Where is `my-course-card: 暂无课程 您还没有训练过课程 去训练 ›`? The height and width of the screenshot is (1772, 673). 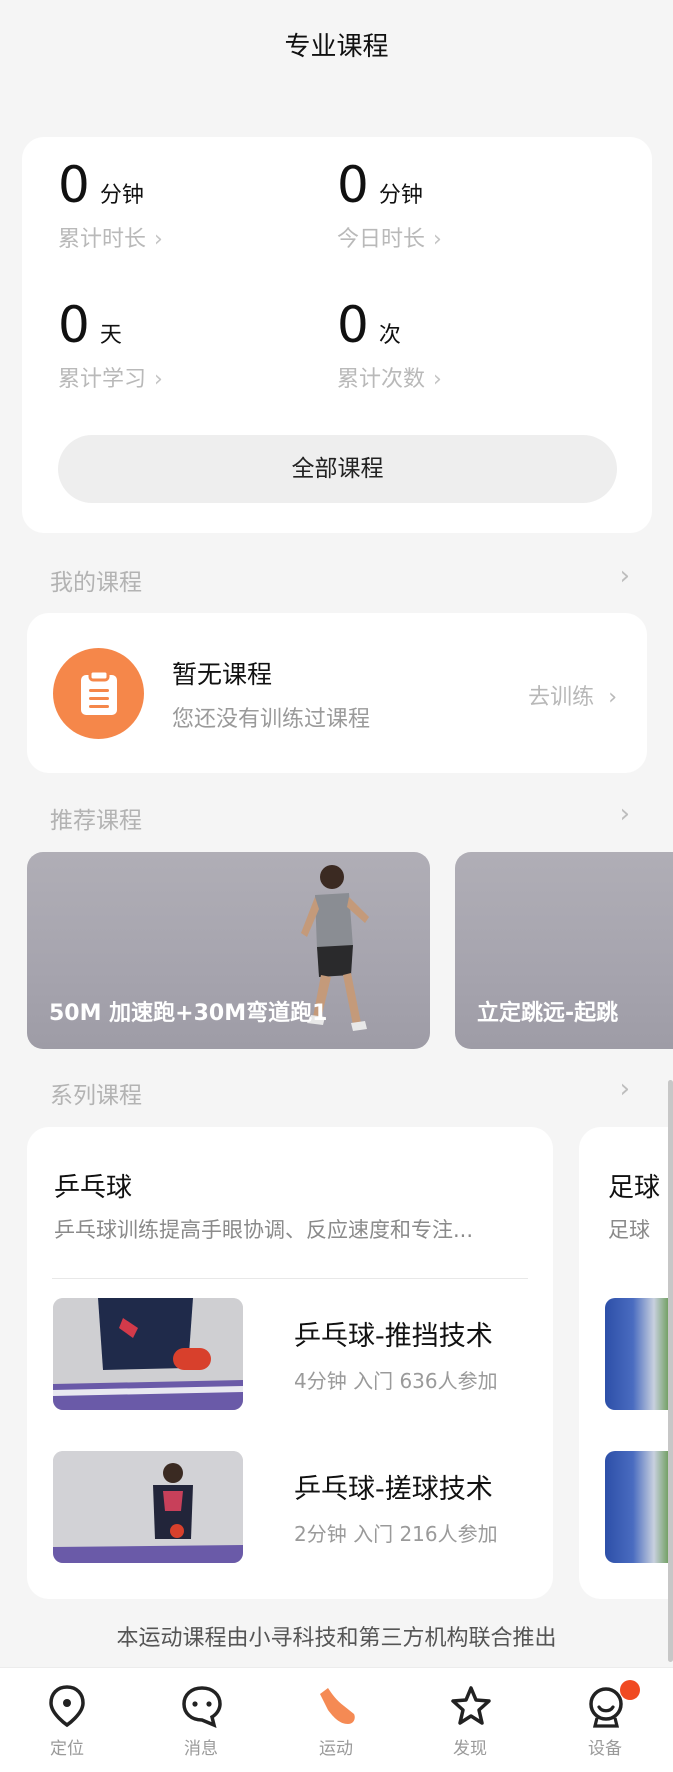
my-course-card: 暂无课程 您还没有训练过课程 去训练 › is located at coordinates (337, 693).